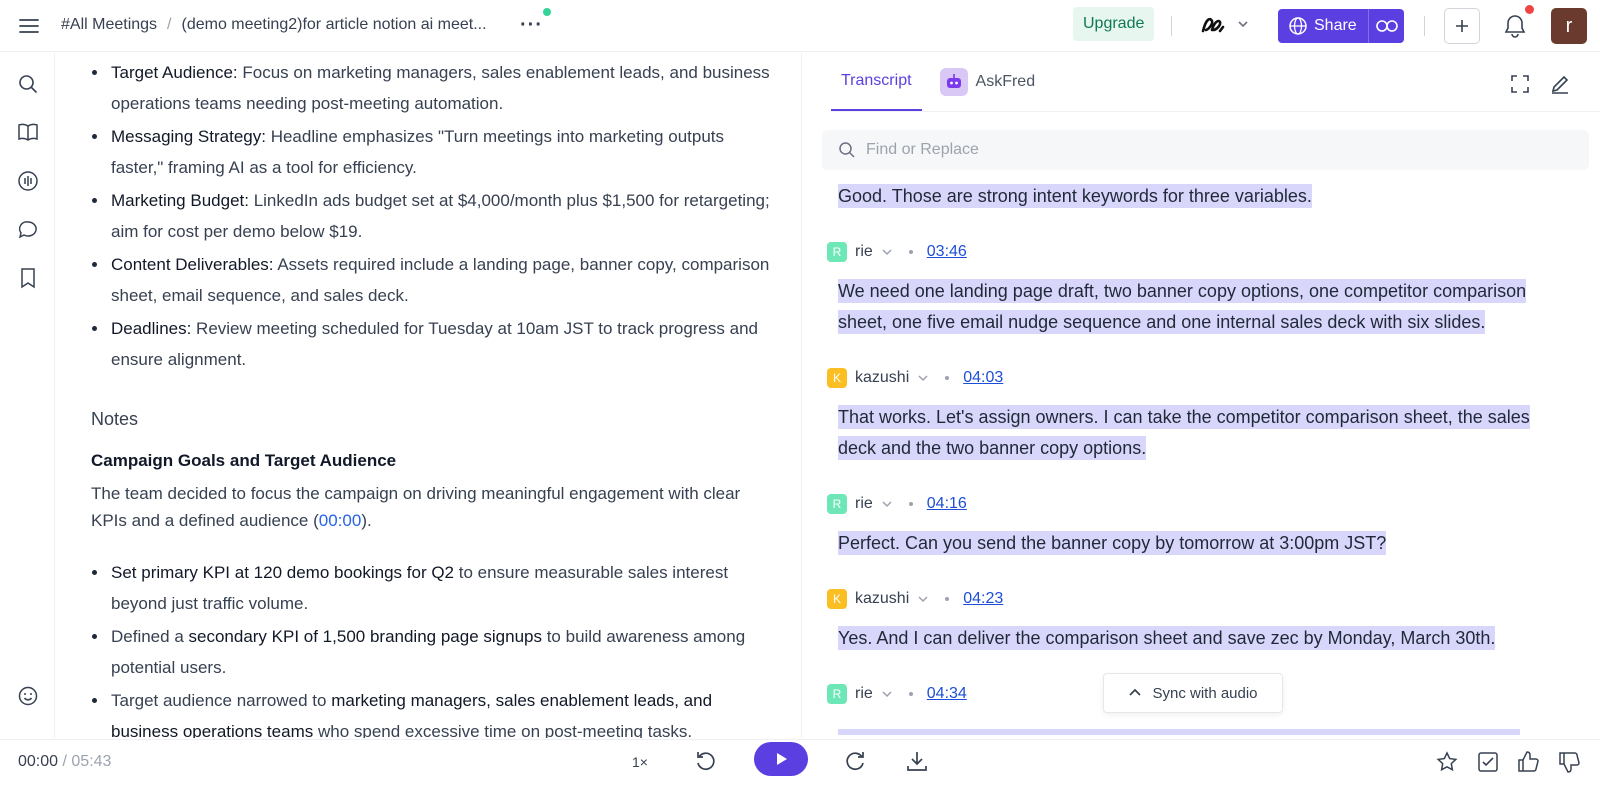 The image size is (1600, 803). I want to click on notification-badge, so click(1529, 9).